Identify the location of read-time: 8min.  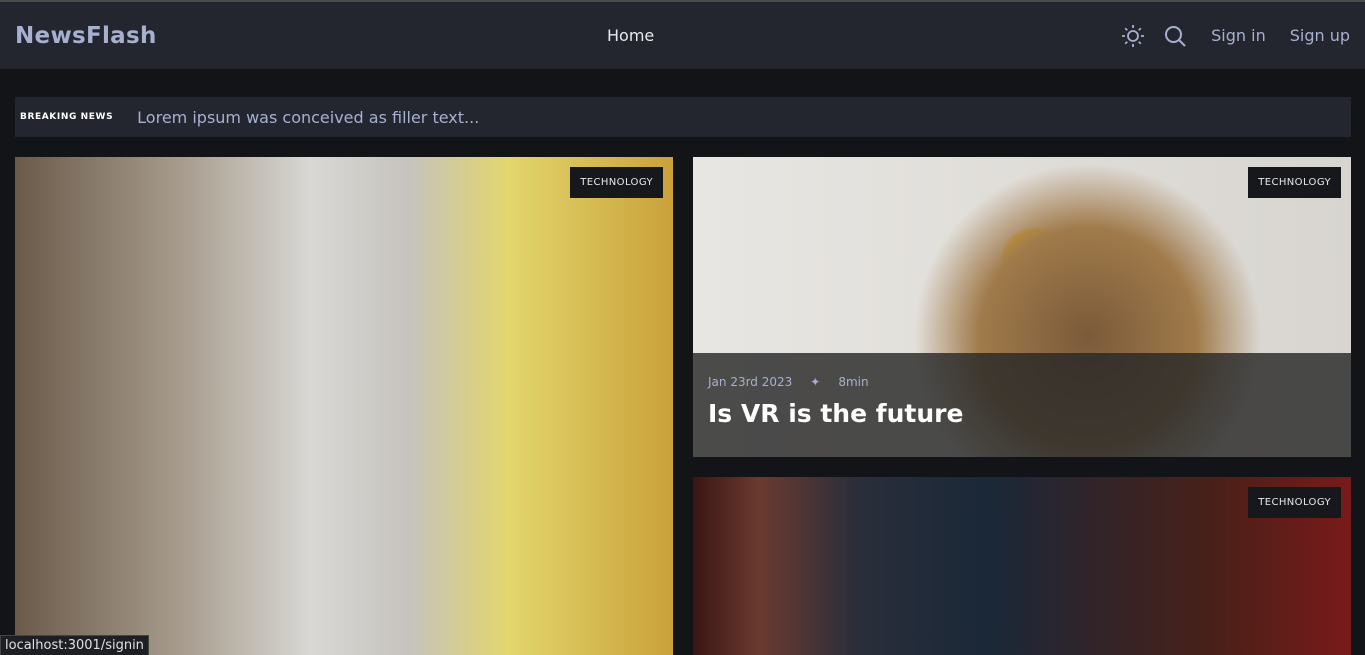
(853, 382).